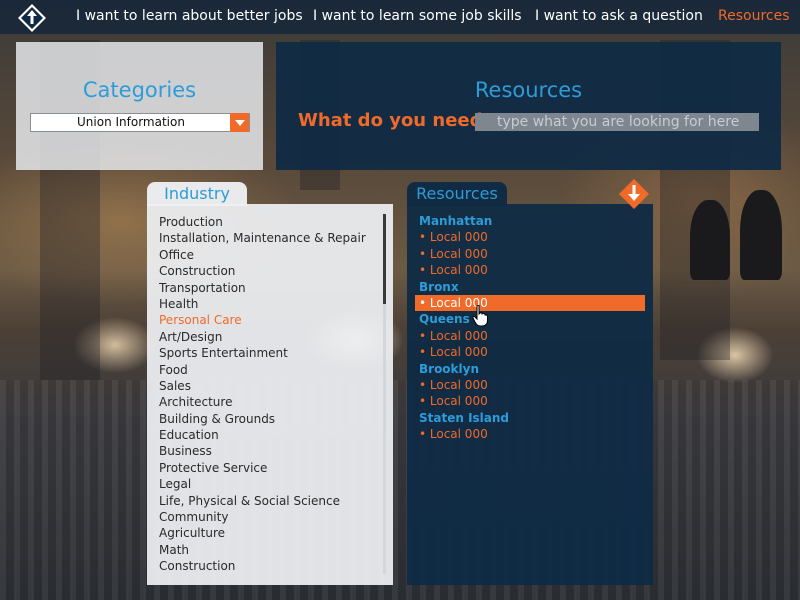  What do you see at coordinates (262, 238) in the screenshot?
I see `industry-item: Installation, Maintenance & Repair` at bounding box center [262, 238].